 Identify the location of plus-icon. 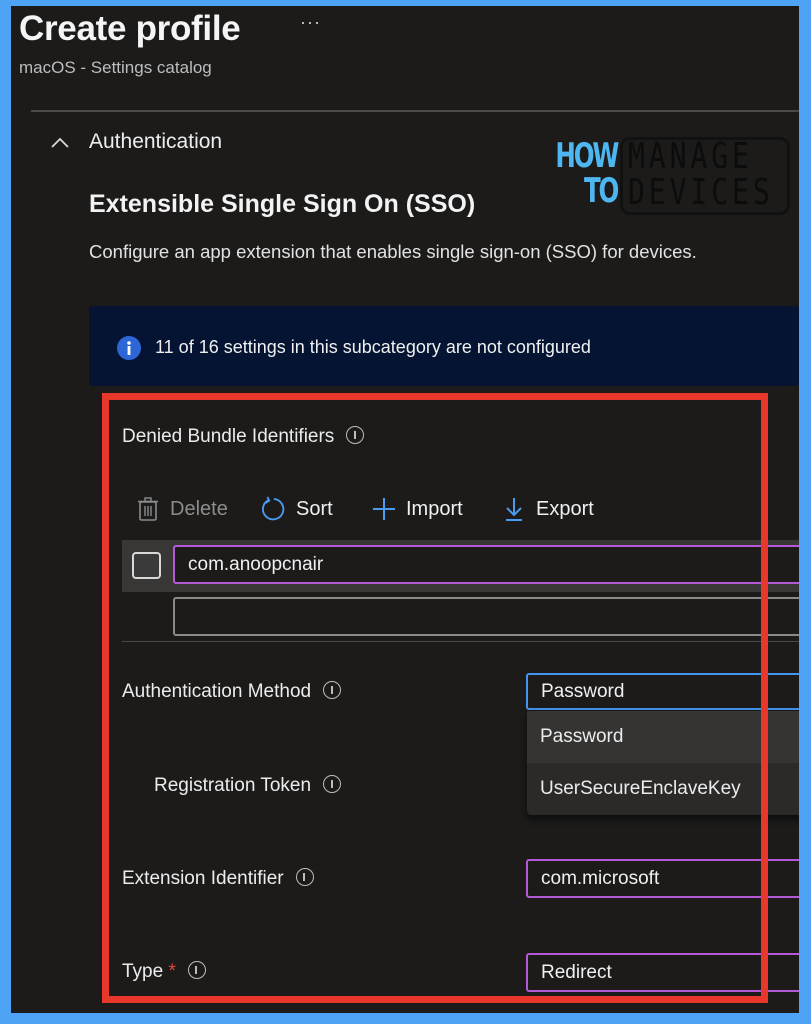
(384, 509).